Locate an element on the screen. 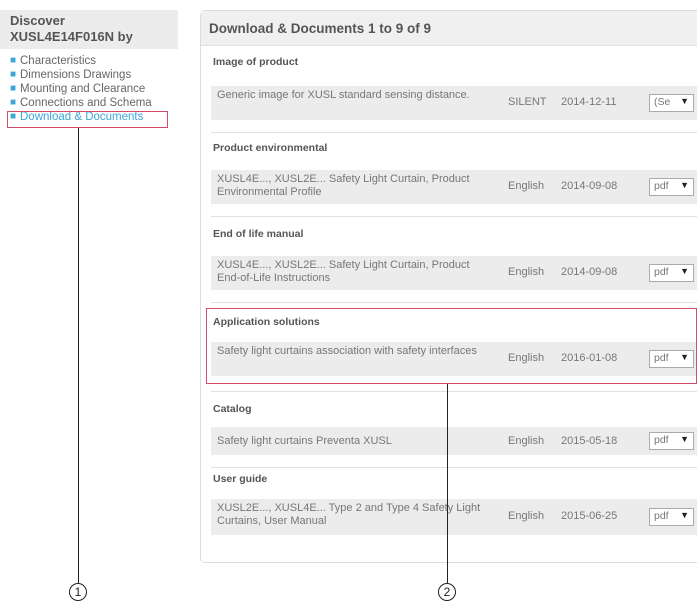  sidebar-item-dimensions-drawings: ■ Dimensions Drawings is located at coordinates (95, 75).